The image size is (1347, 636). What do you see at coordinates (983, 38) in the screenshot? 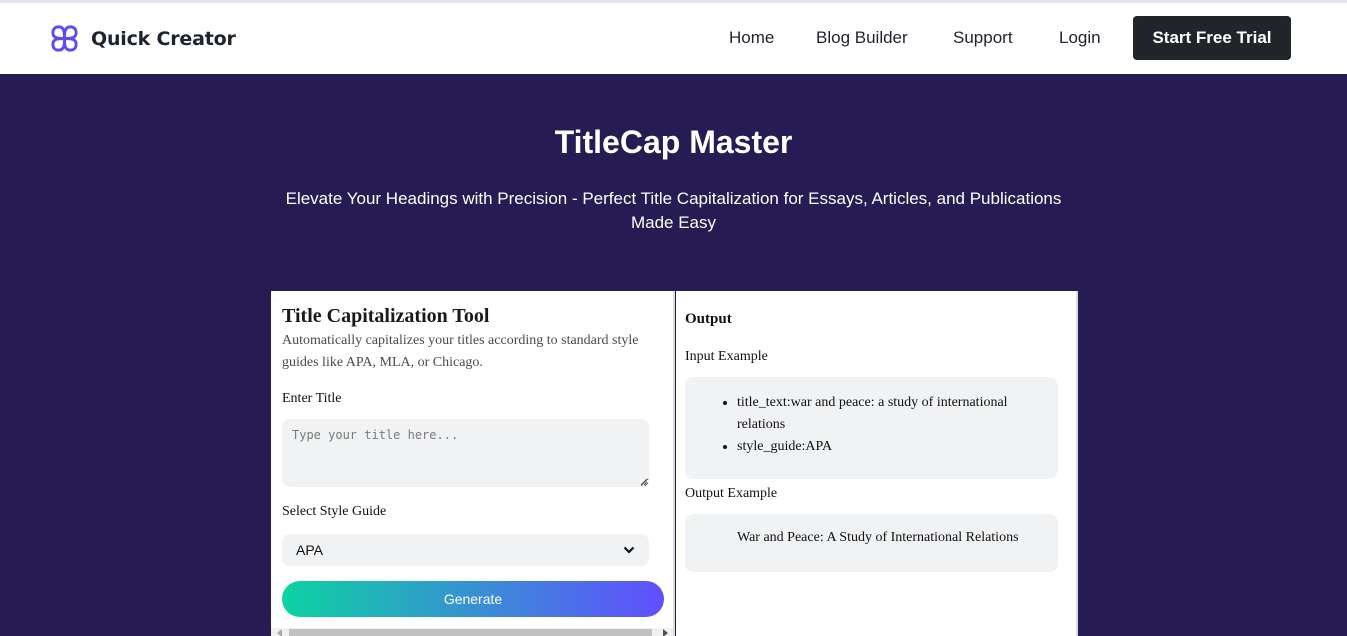
I see `nav-support: Support` at bounding box center [983, 38].